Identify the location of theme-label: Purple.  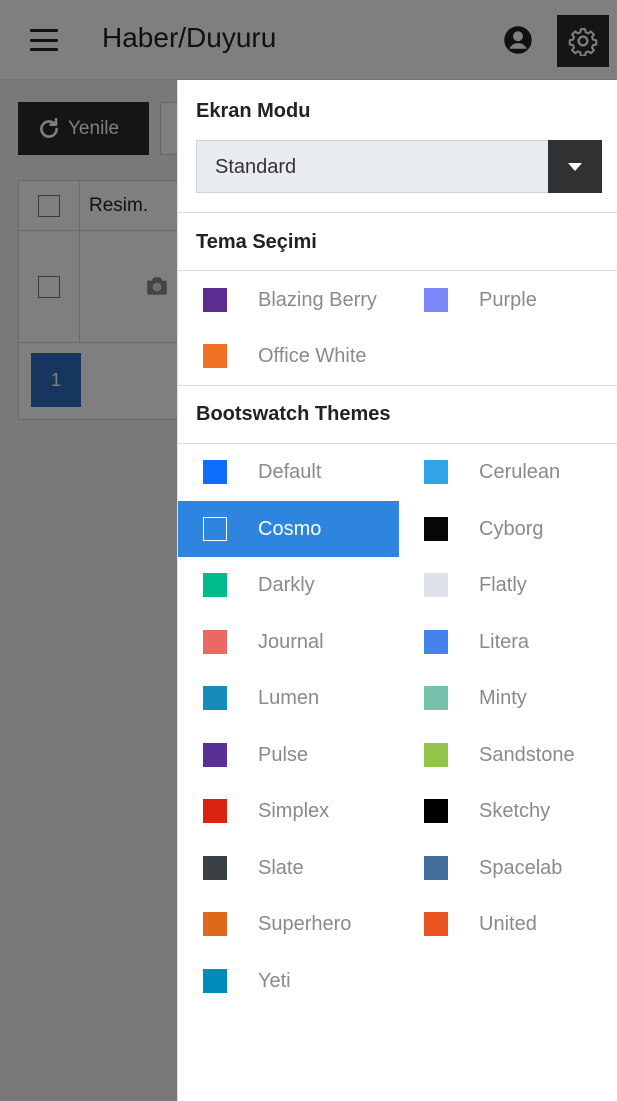
(508, 300).